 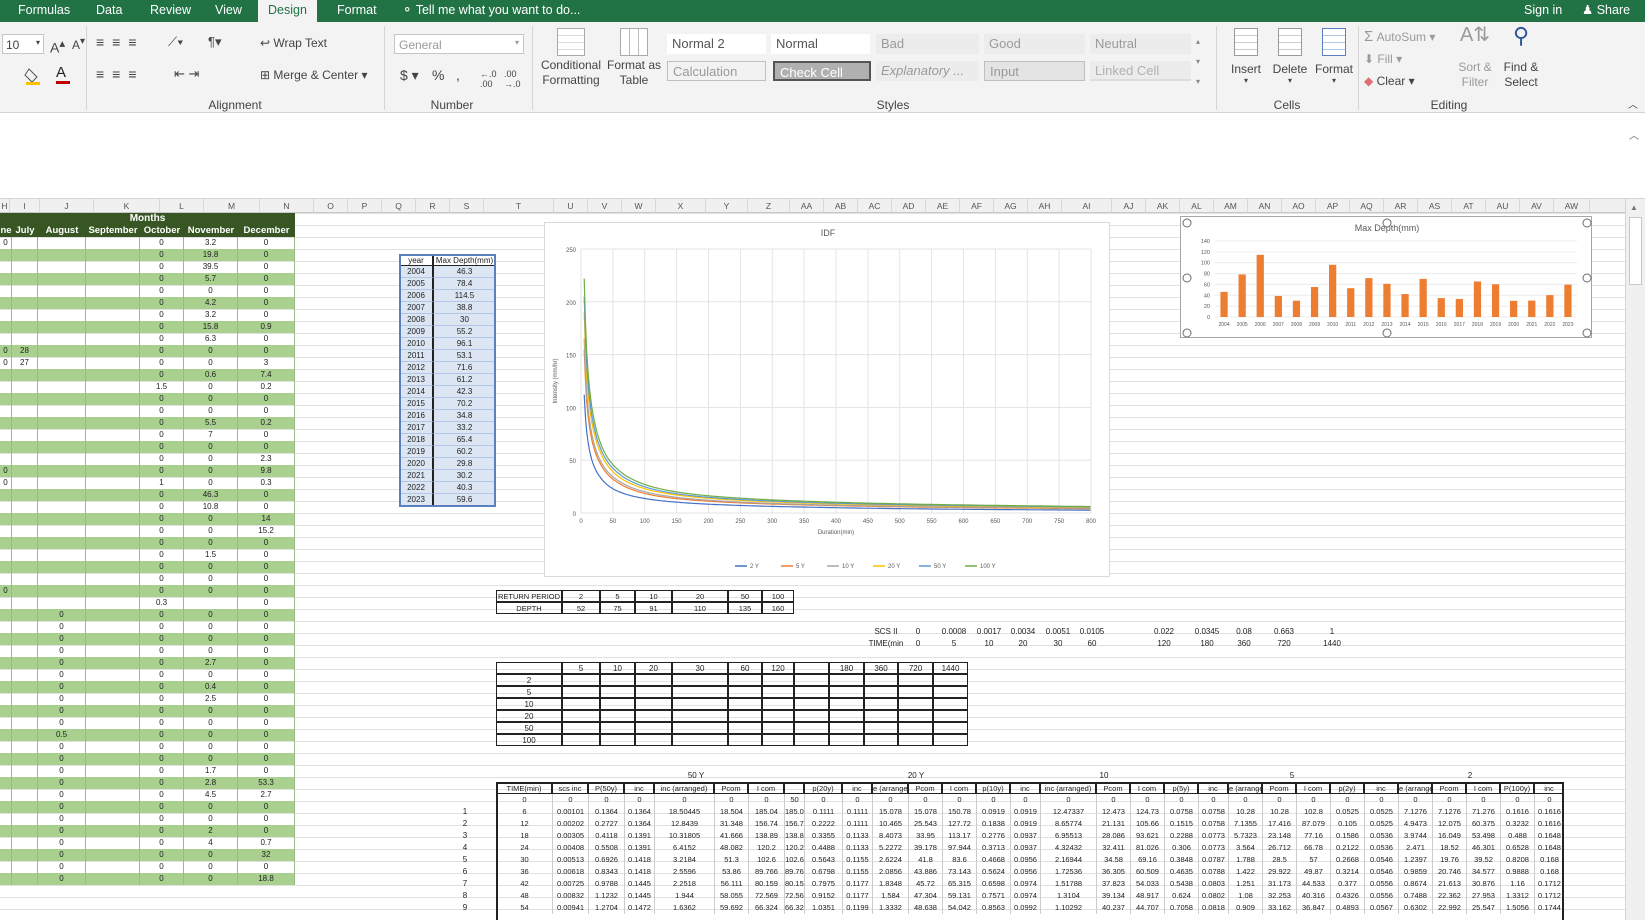 What do you see at coordinates (1483, 860) in the screenshot?
I see `hyetograph-cell: 39.52` at bounding box center [1483, 860].